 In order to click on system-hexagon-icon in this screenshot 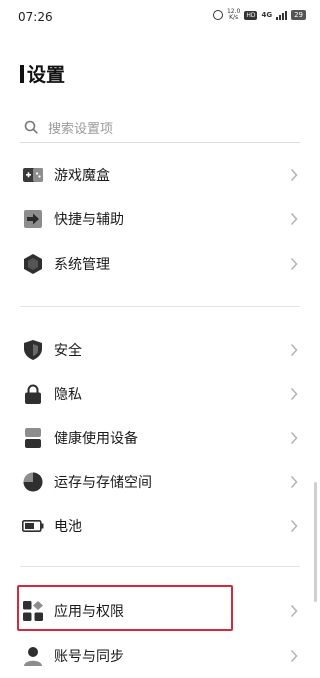, I will do `click(33, 264)`.